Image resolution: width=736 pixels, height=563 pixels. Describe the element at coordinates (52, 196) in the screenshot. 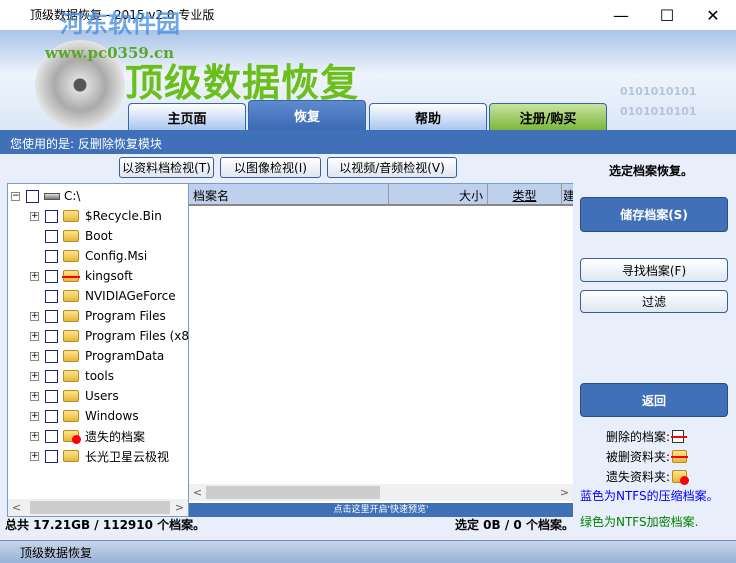

I see `drive-icon` at that location.